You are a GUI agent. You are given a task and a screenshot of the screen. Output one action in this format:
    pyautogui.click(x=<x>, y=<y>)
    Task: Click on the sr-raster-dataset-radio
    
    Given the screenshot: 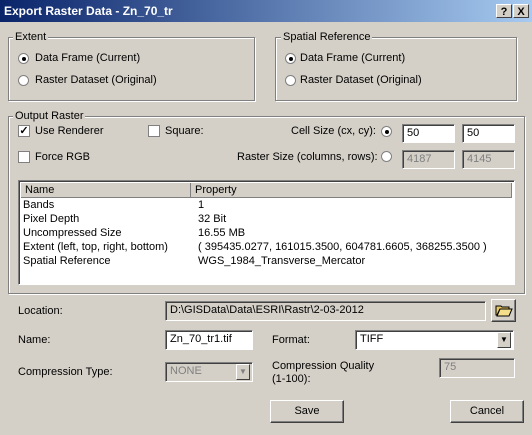 What is the action you would take?
    pyautogui.click(x=290, y=80)
    